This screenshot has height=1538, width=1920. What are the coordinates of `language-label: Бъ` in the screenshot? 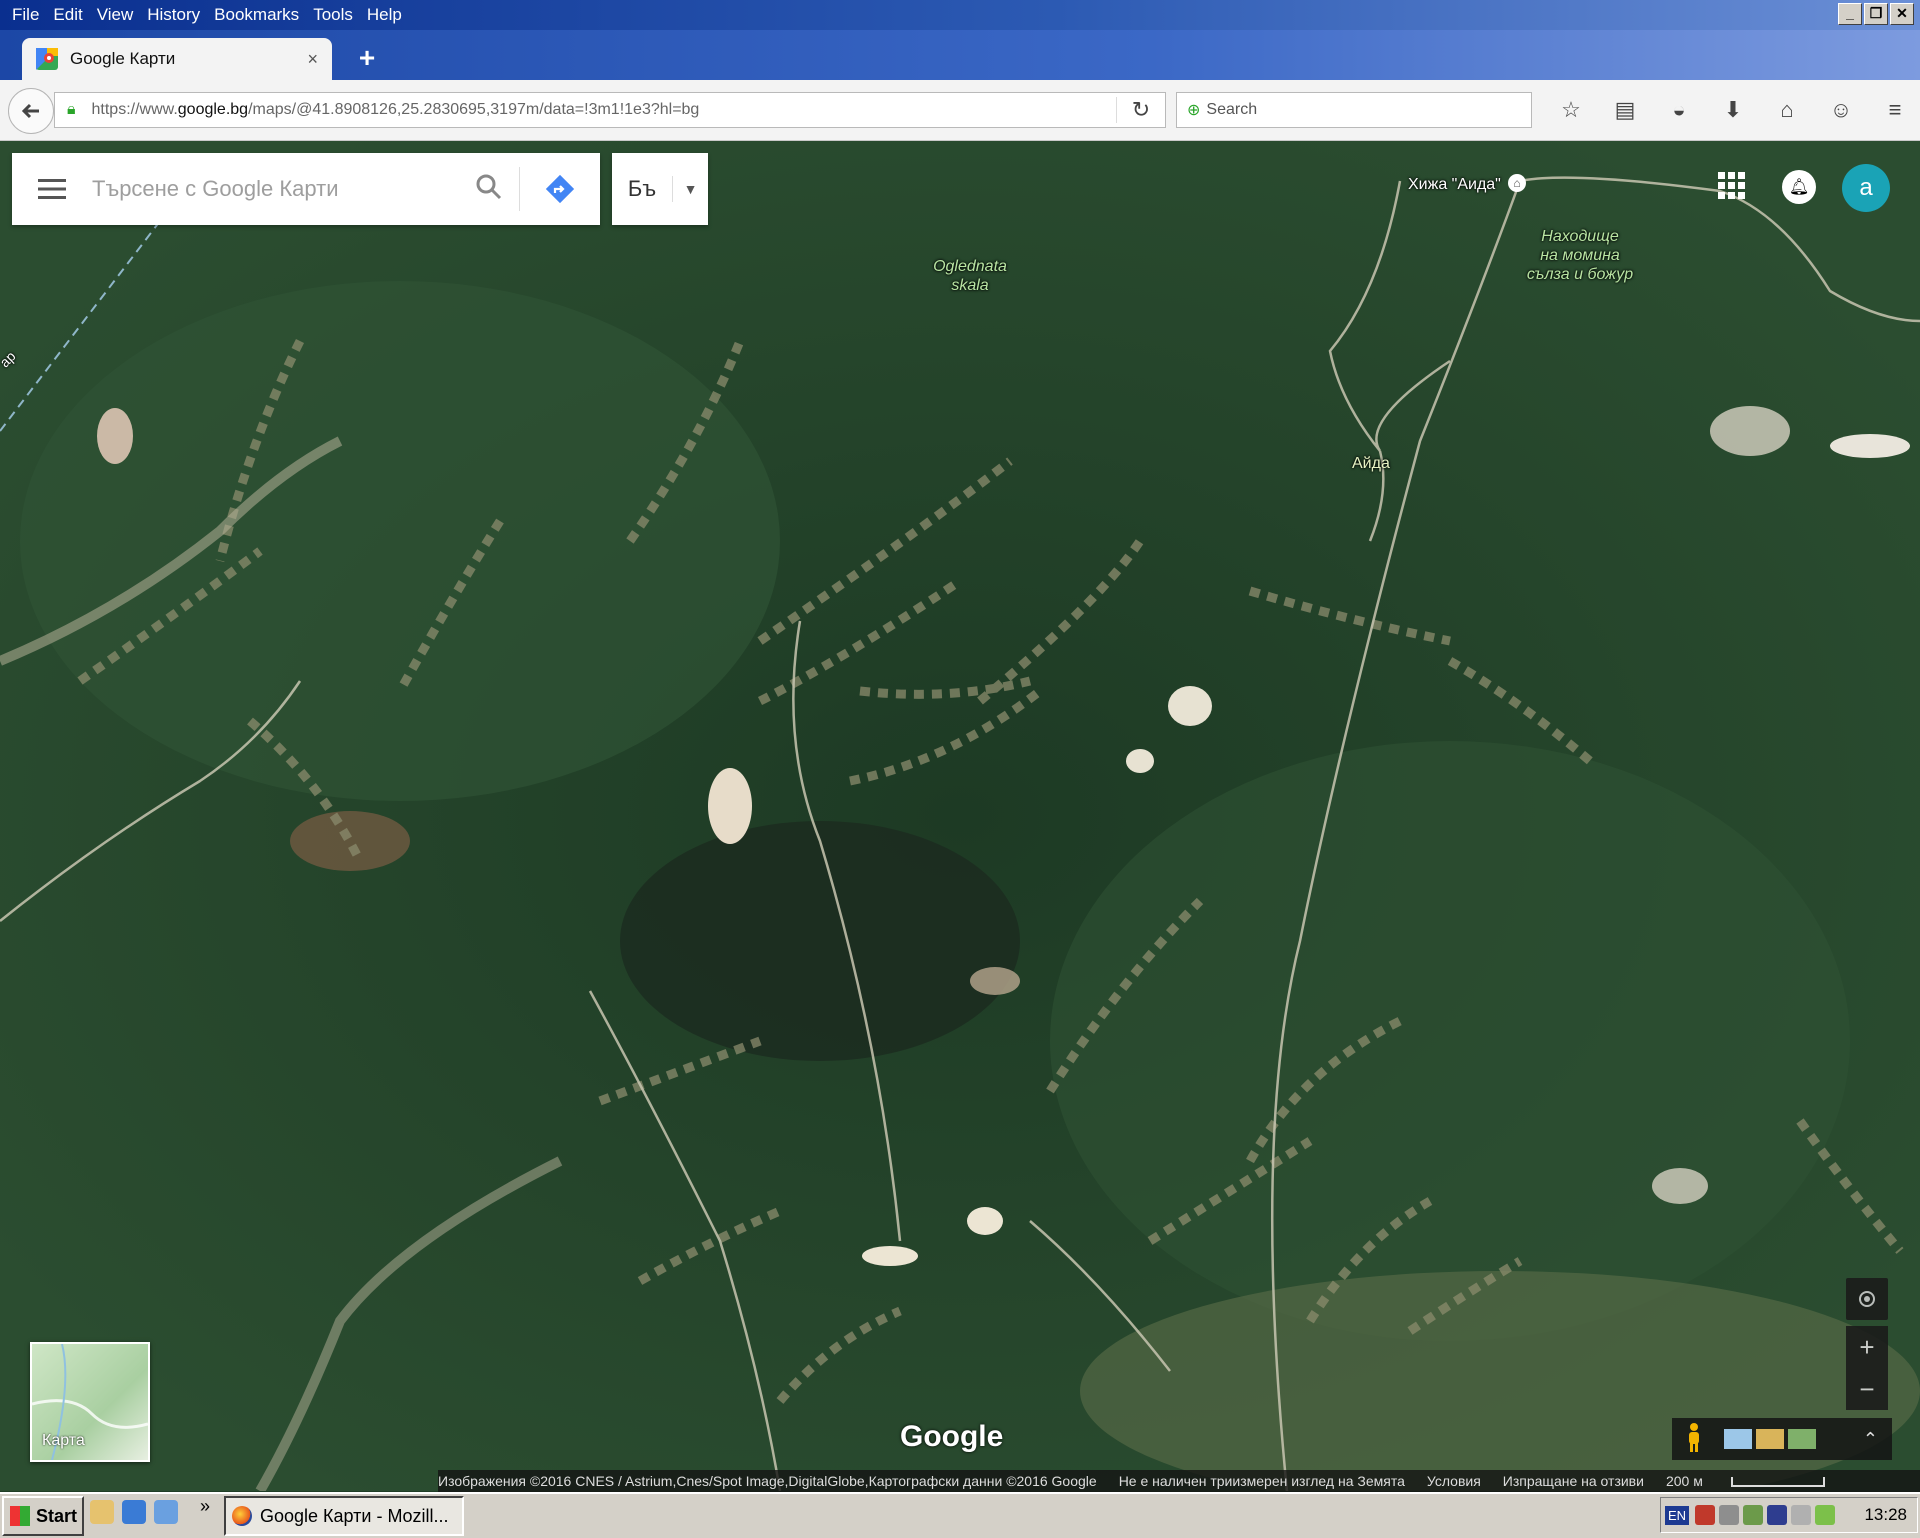 It's located at (642, 189).